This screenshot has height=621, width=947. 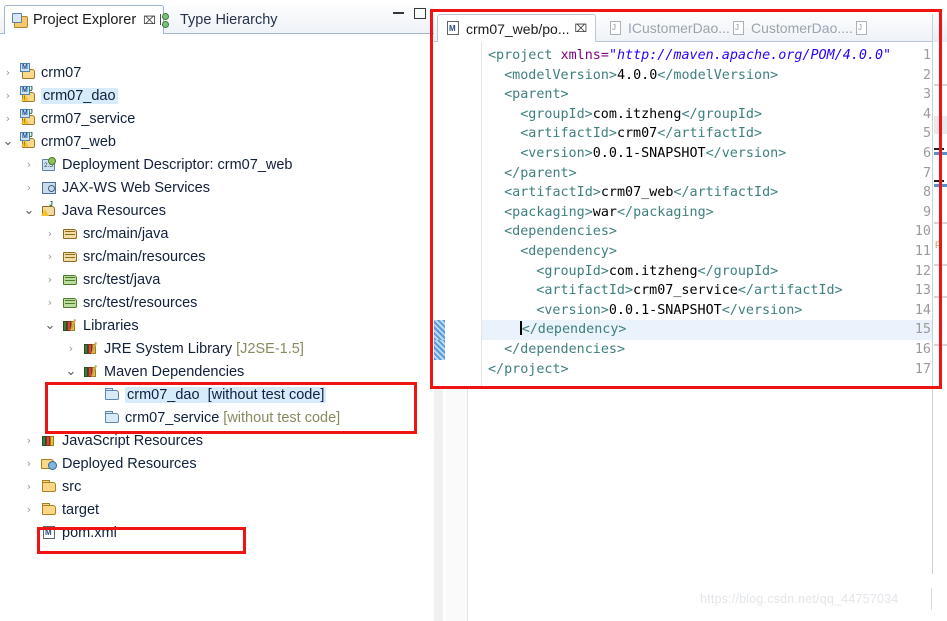 I want to click on code-line: <packaging>war</packaging>, so click(x=609, y=212).